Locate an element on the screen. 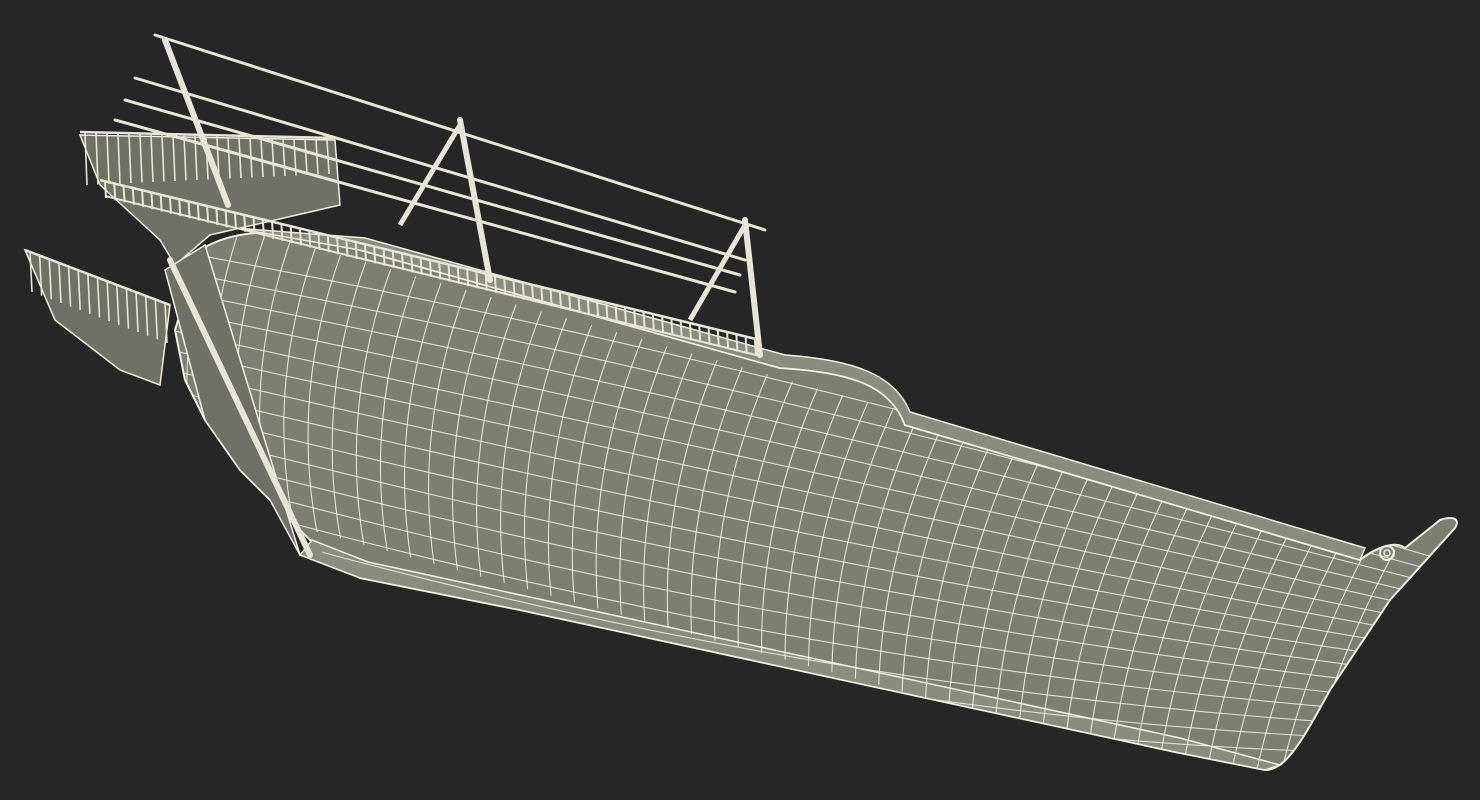 Image resolution: width=1480 pixels, height=800 pixels. stern-lower-balcony is located at coordinates (97, 317).